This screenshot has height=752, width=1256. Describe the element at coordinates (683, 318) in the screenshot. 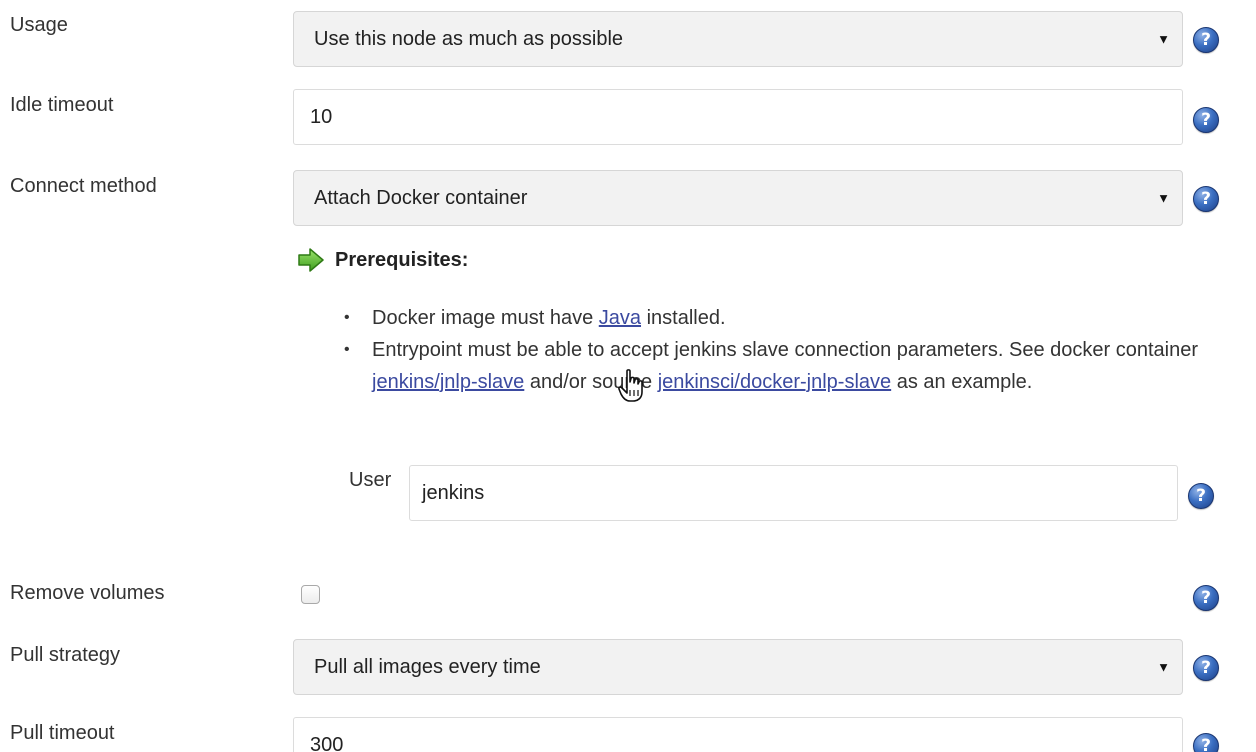

I see `bullet-text: installed.` at that location.